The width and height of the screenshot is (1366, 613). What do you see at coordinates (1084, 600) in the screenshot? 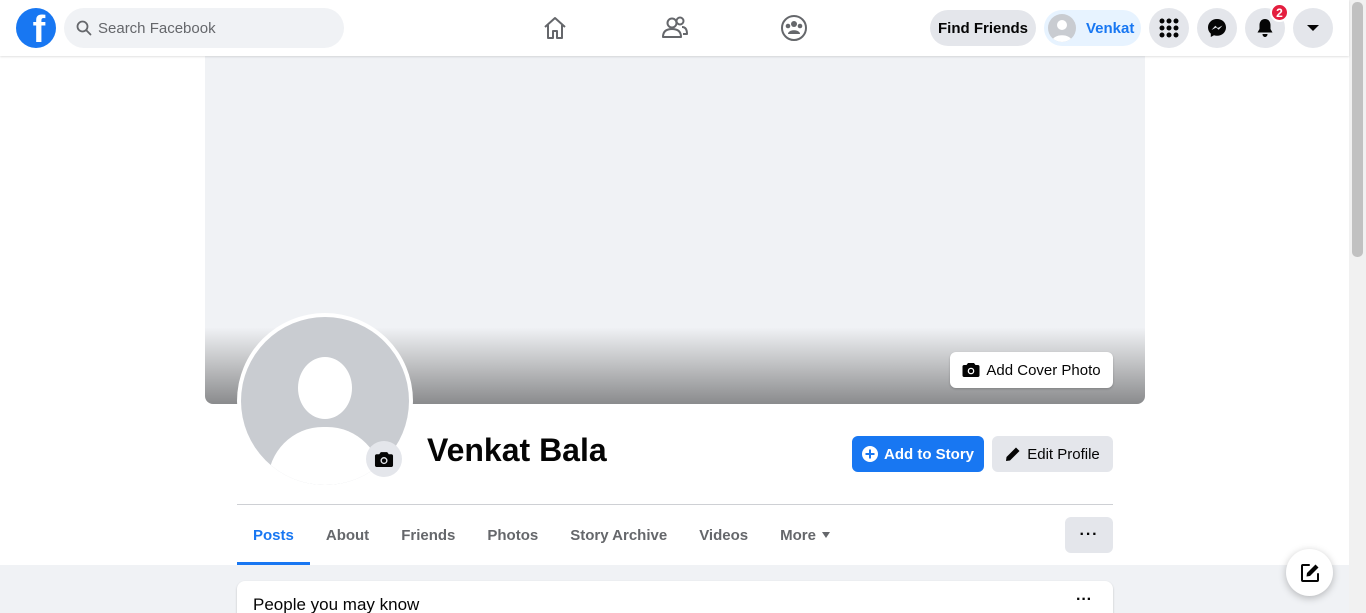
I see `card-options-button: ···` at bounding box center [1084, 600].